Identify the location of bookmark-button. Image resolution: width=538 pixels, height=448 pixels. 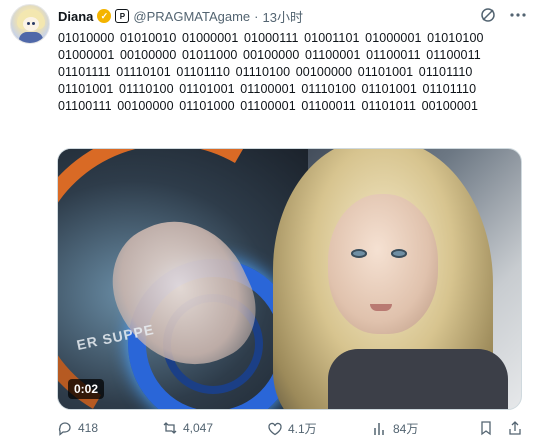
(486, 428).